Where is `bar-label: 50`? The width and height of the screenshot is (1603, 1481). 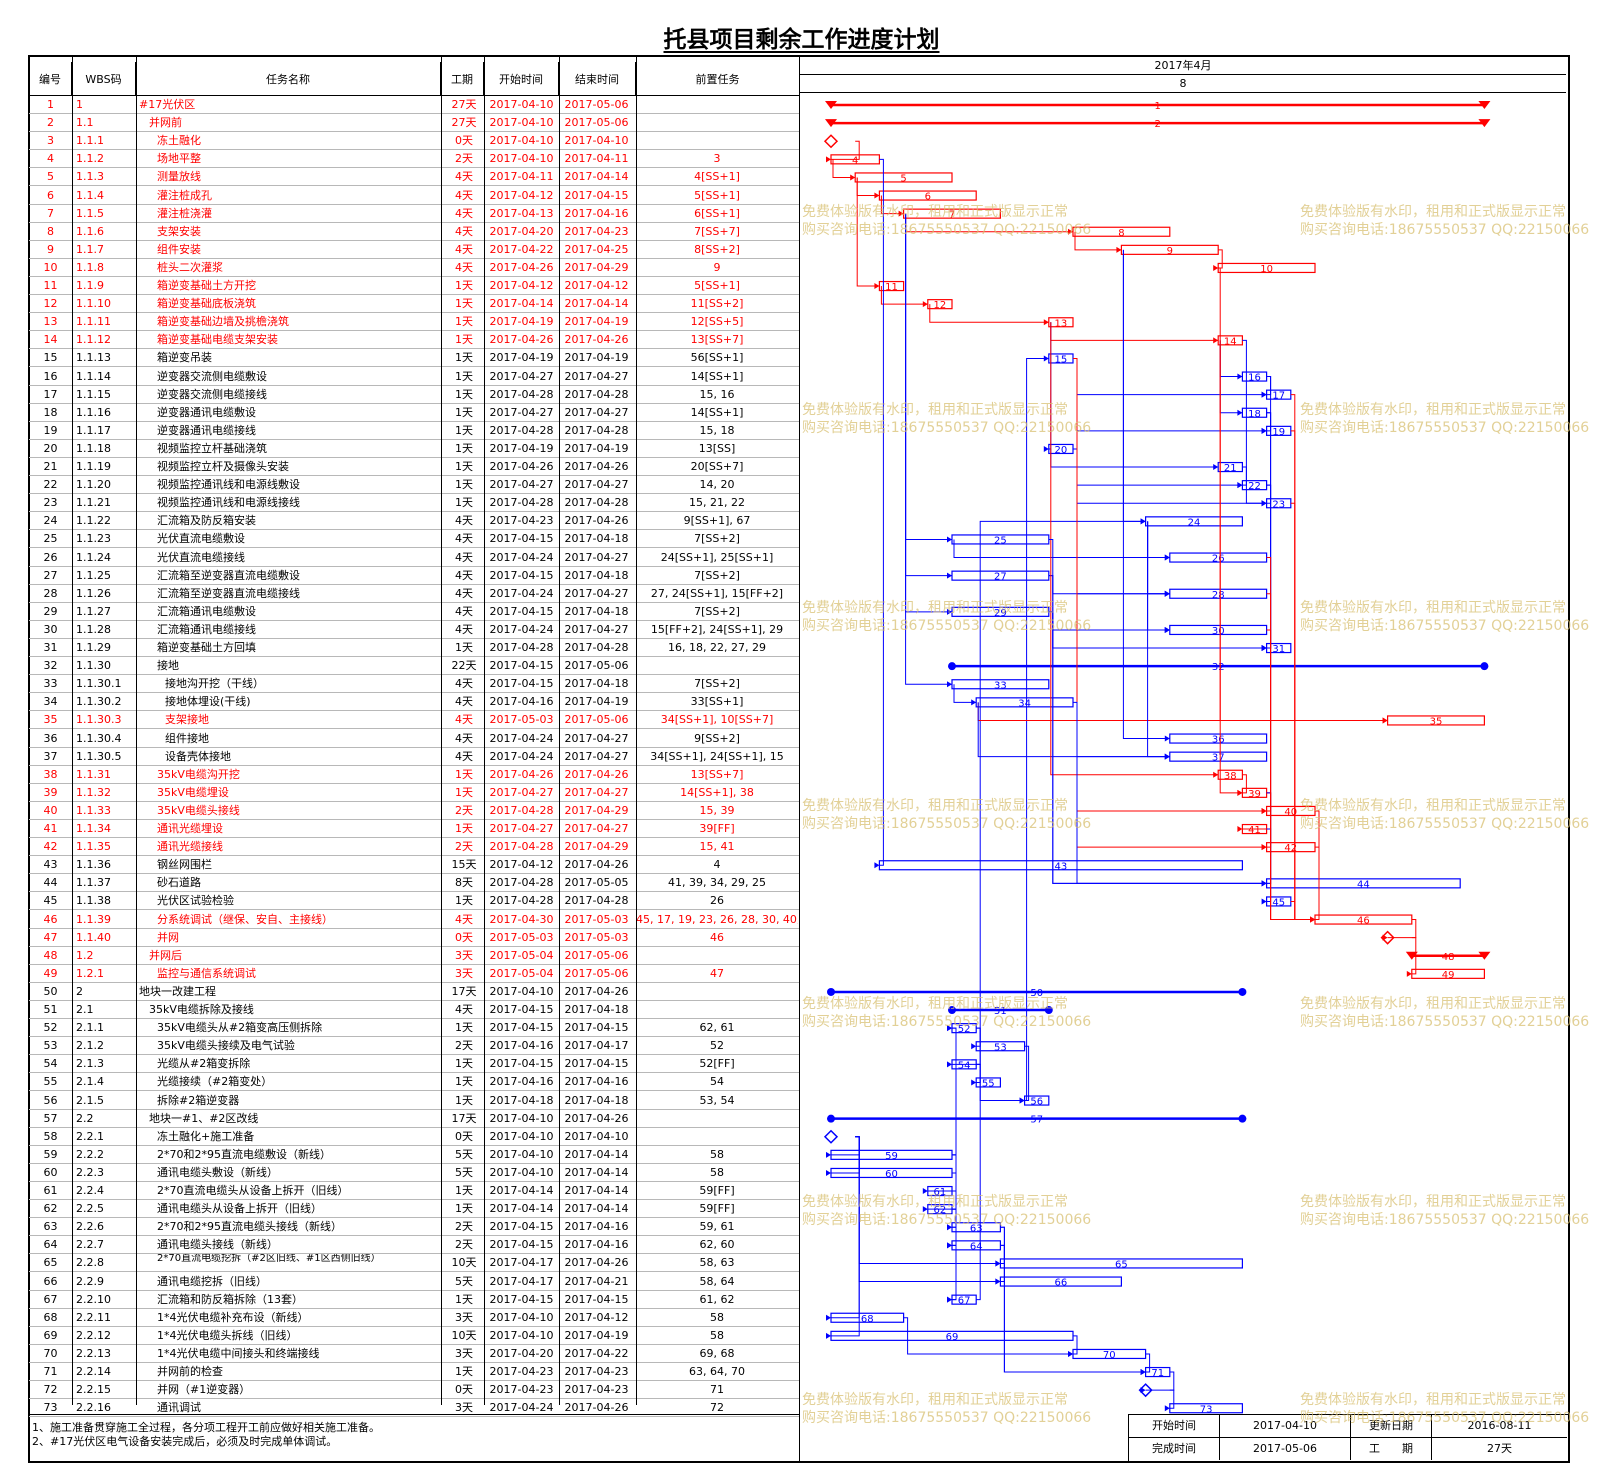 bar-label: 50 is located at coordinates (1036, 993).